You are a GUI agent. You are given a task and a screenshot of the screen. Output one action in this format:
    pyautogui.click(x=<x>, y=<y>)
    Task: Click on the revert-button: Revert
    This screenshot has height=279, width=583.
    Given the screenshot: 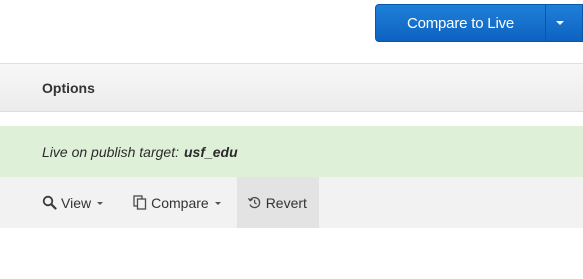 What is the action you would take?
    pyautogui.click(x=277, y=202)
    